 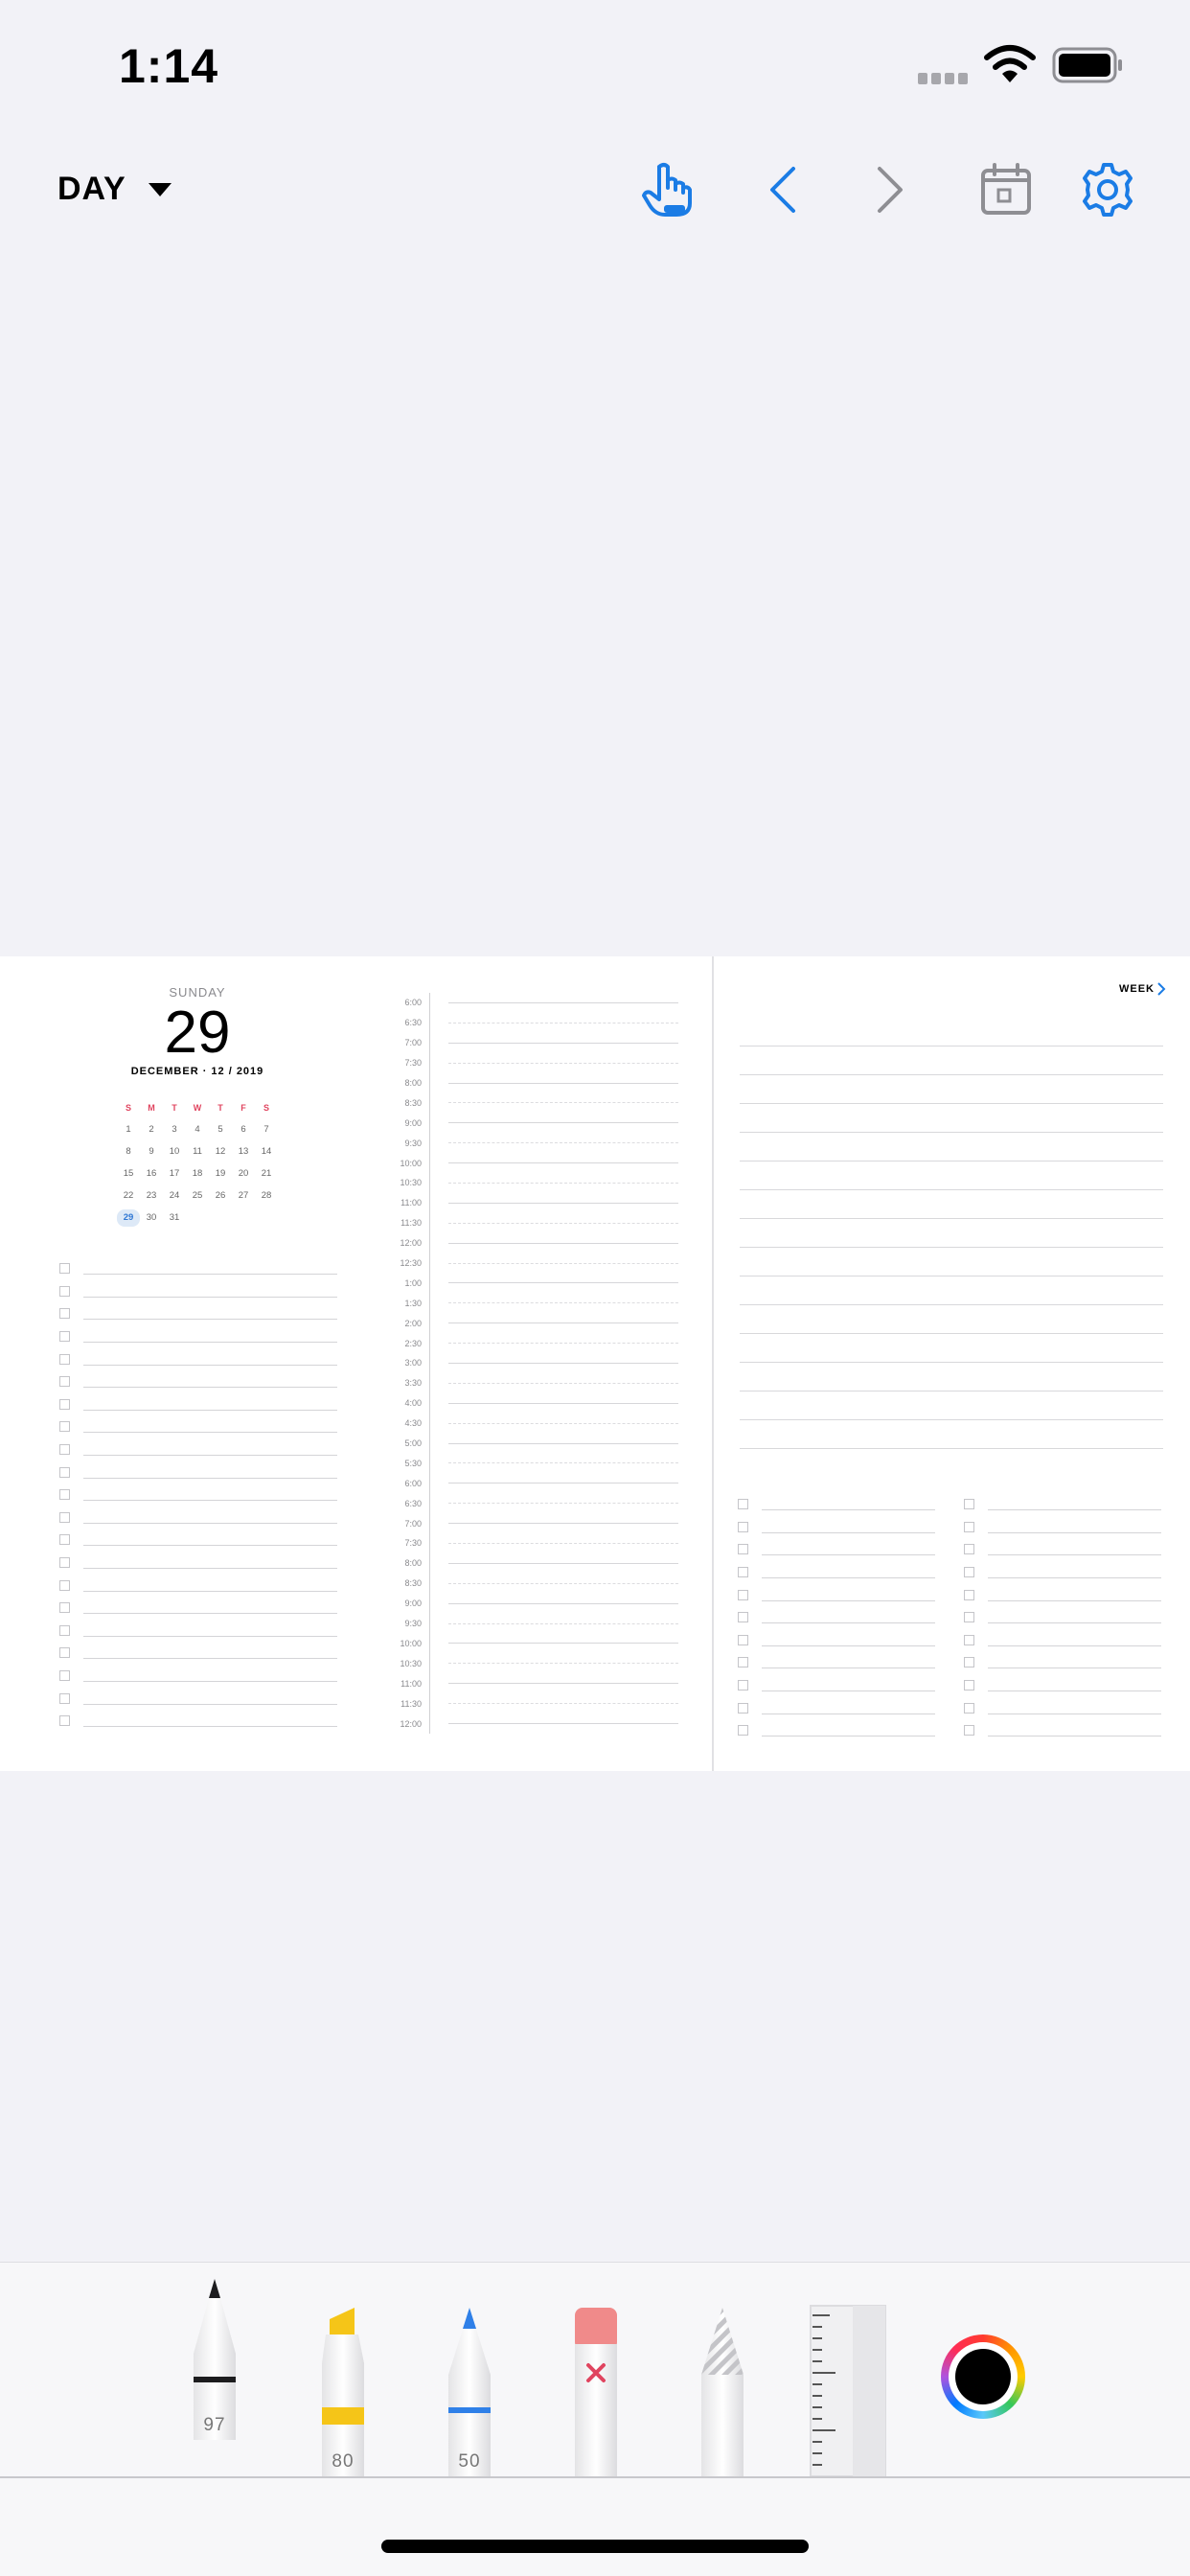 I want to click on calendar-day: 30, so click(x=151, y=1217).